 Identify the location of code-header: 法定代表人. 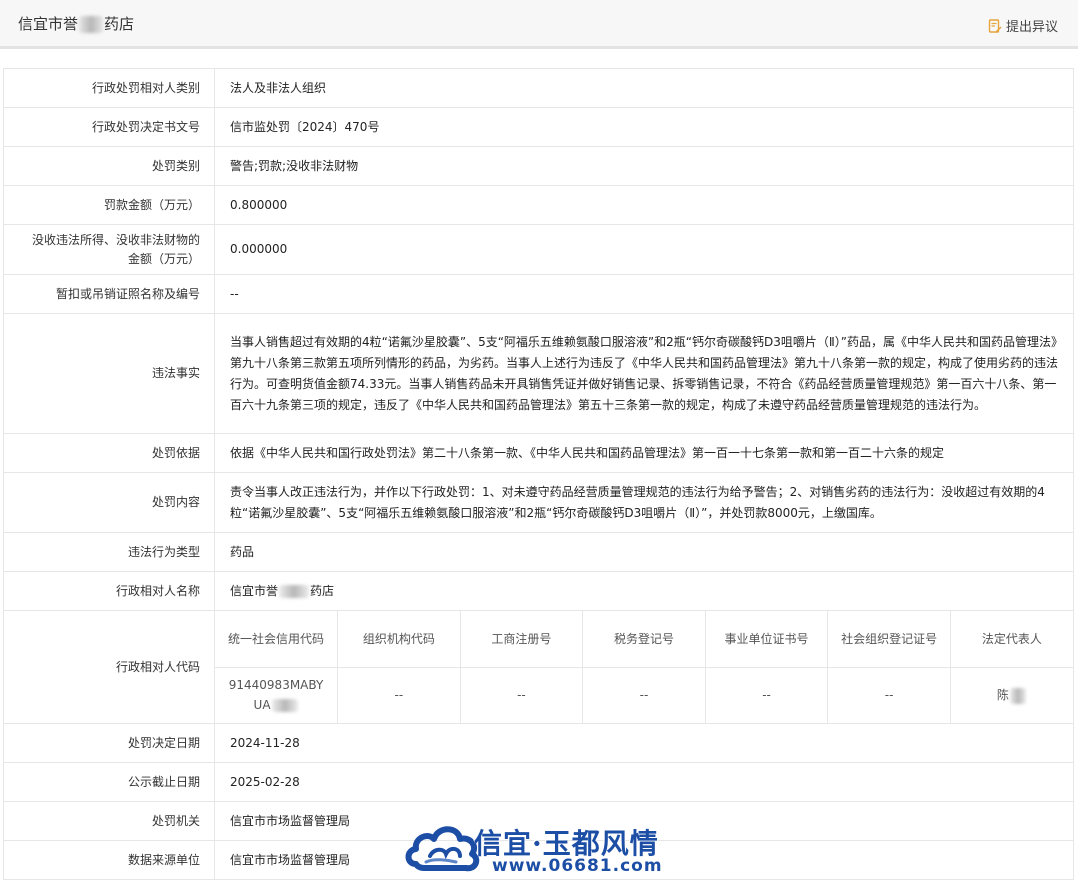
(1011, 639).